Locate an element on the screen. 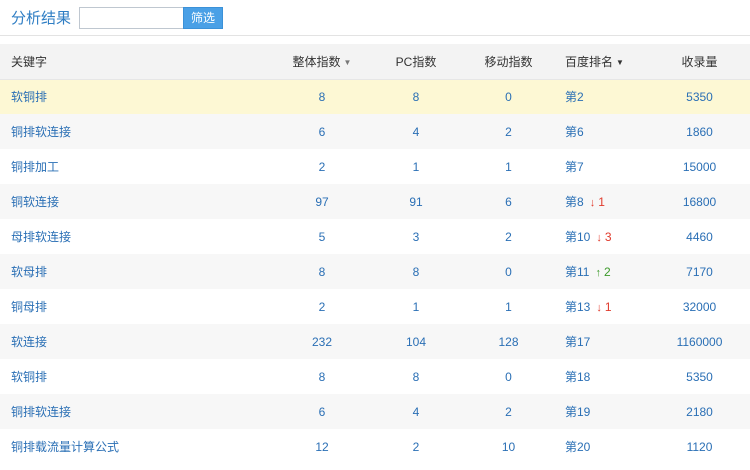 Image resolution: width=750 pixels, height=470 pixels. keyword-link: 母排软连接 is located at coordinates (41, 237).